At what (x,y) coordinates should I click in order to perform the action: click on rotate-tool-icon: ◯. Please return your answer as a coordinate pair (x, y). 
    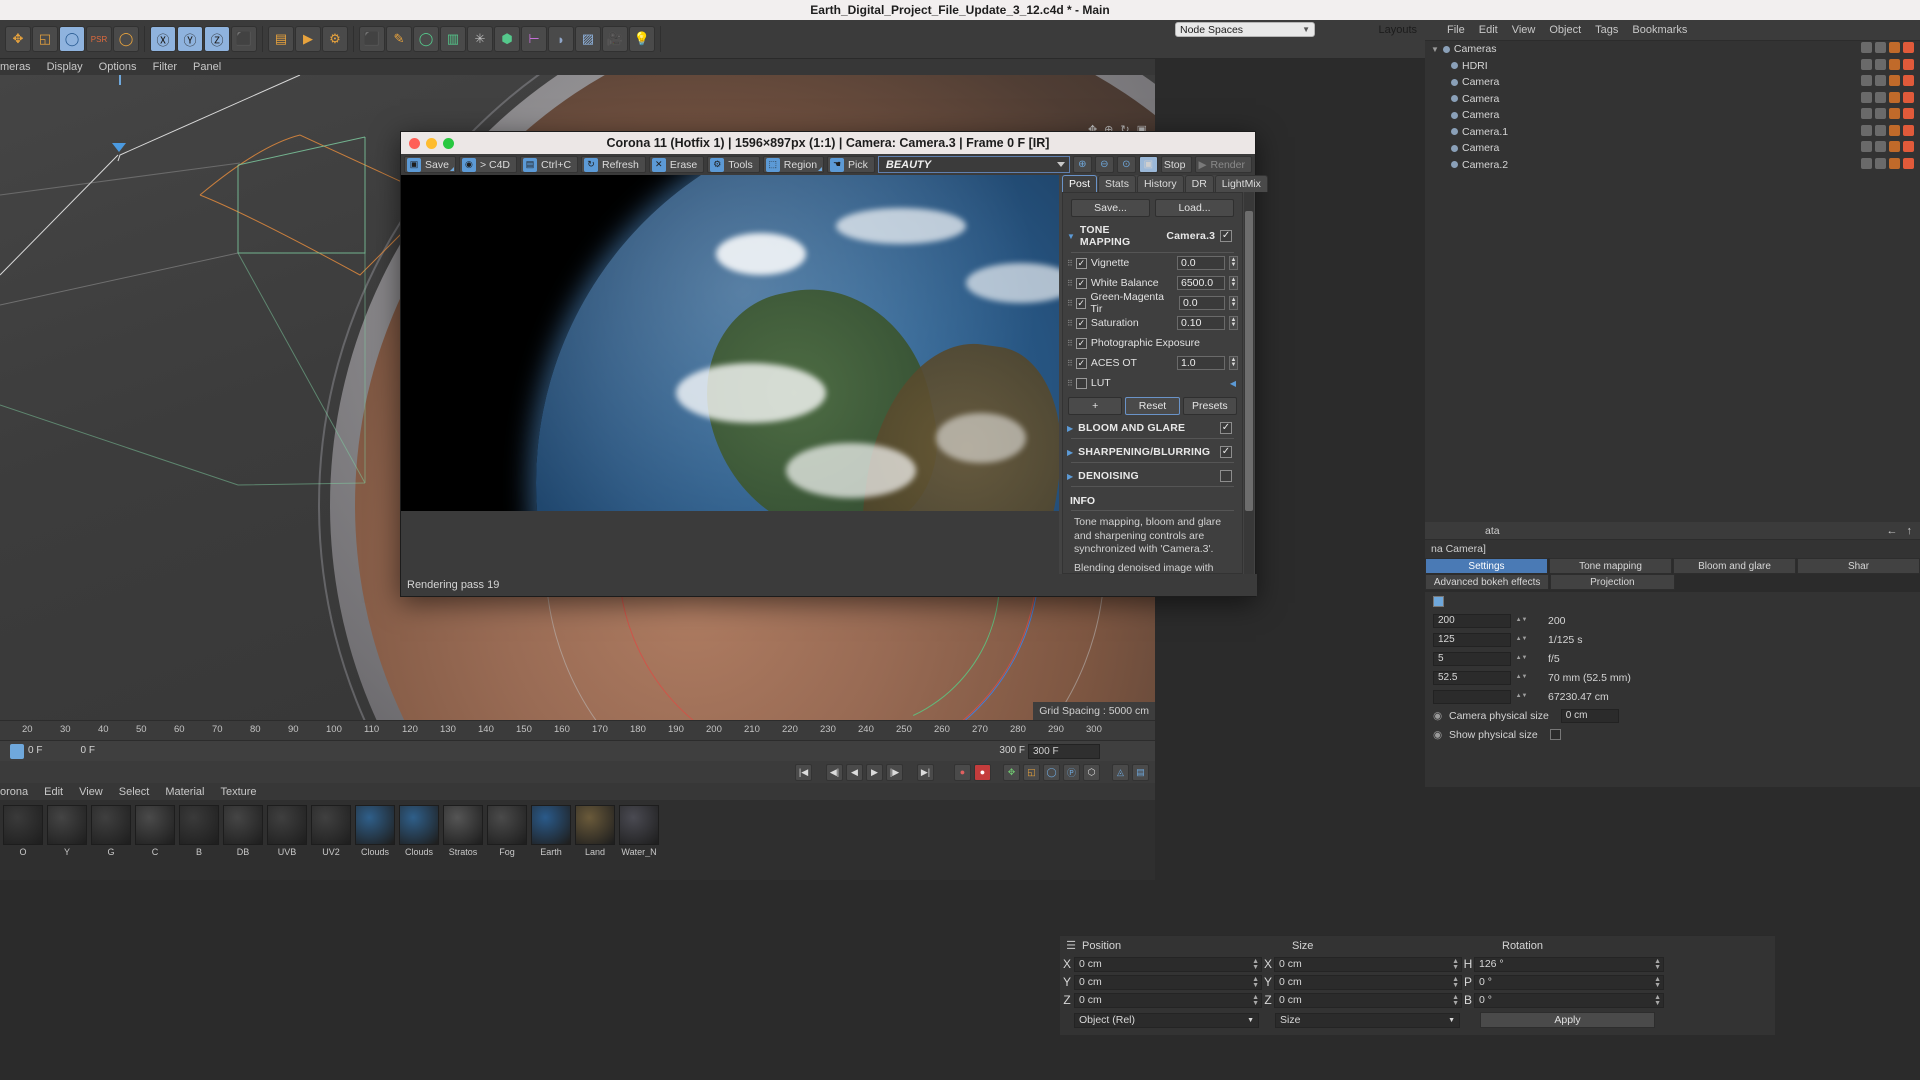
    Looking at the image, I should click on (72, 39).